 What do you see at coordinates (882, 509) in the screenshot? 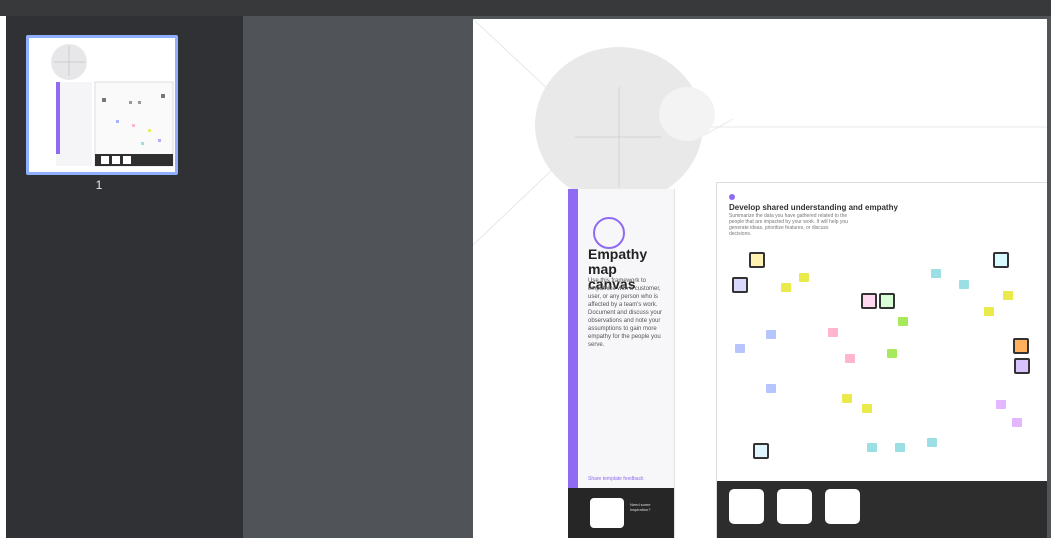
I see `main-footer` at bounding box center [882, 509].